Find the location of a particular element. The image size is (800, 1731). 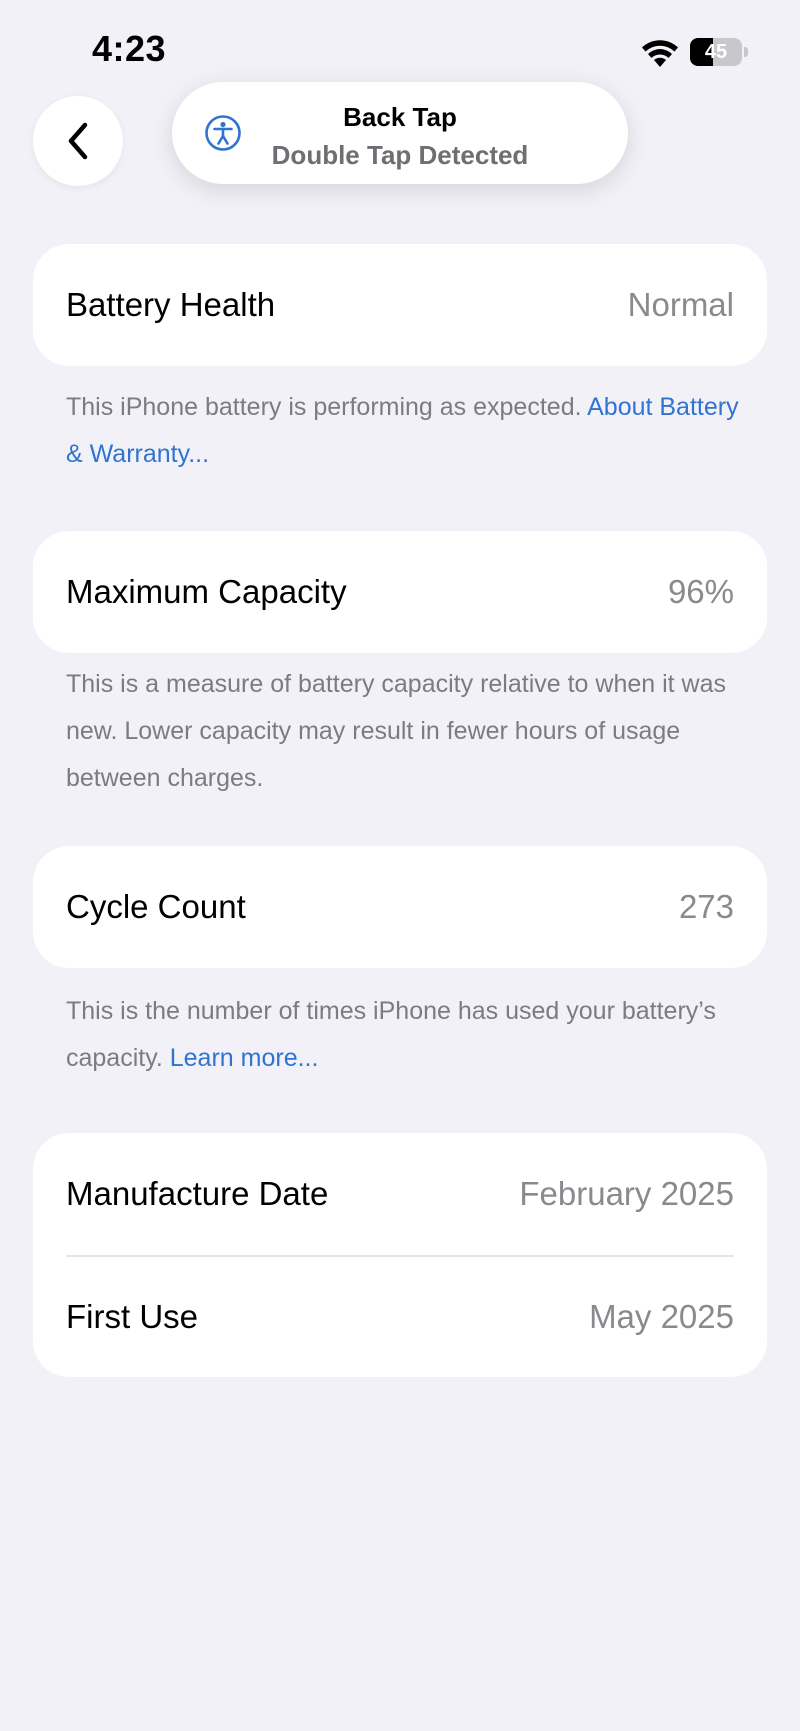

back-button is located at coordinates (78, 141).